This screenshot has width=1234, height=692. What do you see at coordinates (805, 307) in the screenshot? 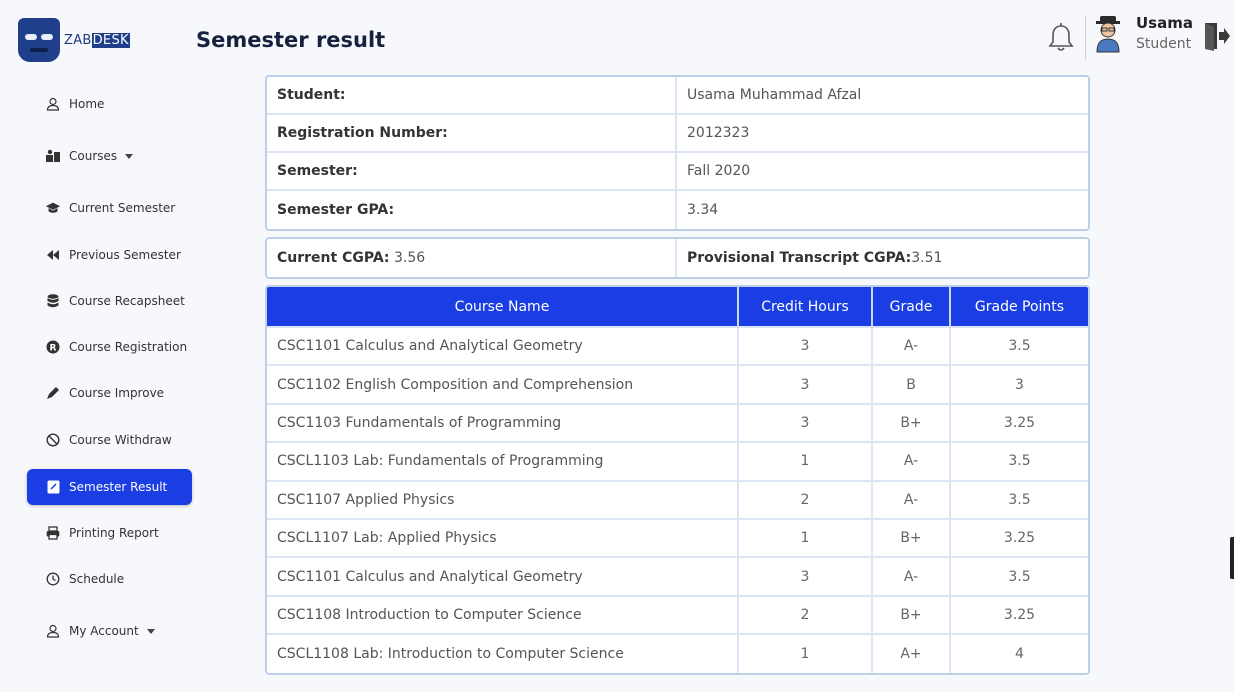
I see `column-header: Credit Hours` at bounding box center [805, 307].